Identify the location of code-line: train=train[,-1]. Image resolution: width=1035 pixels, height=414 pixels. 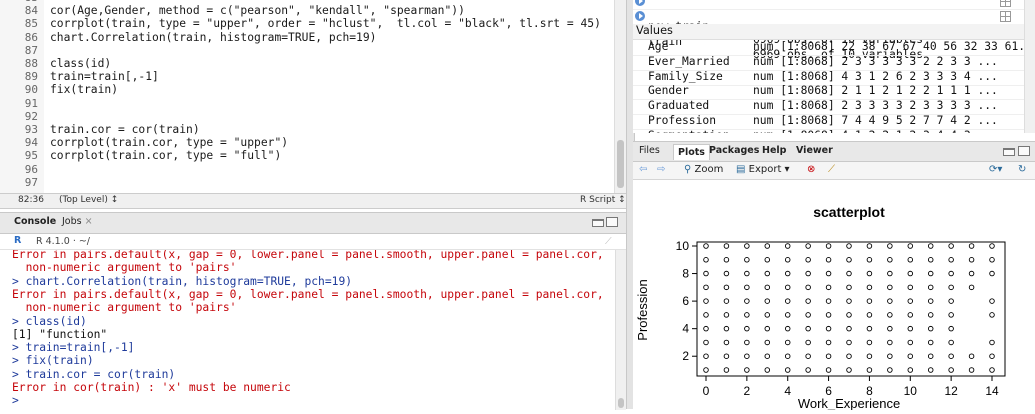
(104, 76).